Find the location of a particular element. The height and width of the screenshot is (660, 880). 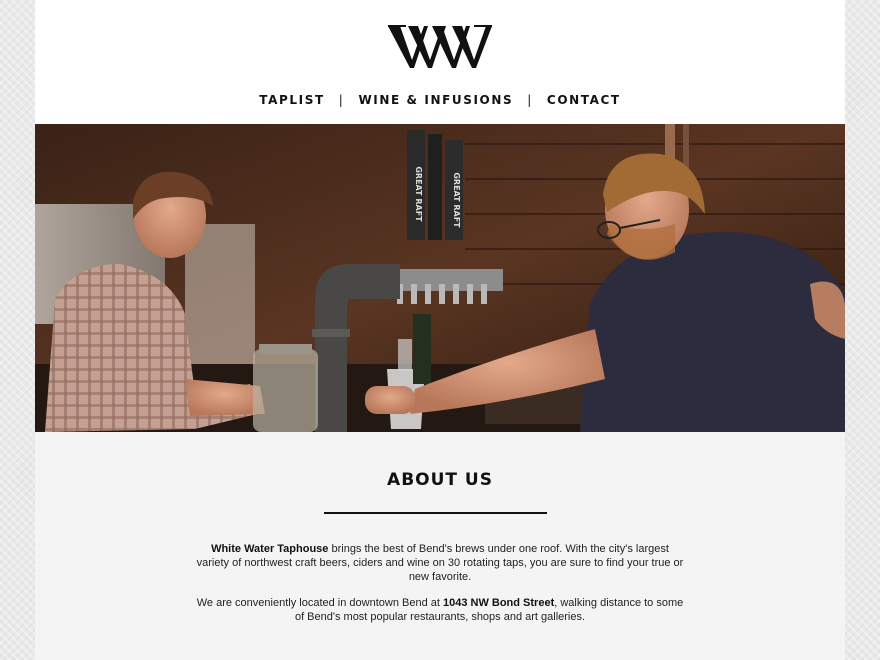

business-name: White Water Taphouse is located at coordinates (270, 549).